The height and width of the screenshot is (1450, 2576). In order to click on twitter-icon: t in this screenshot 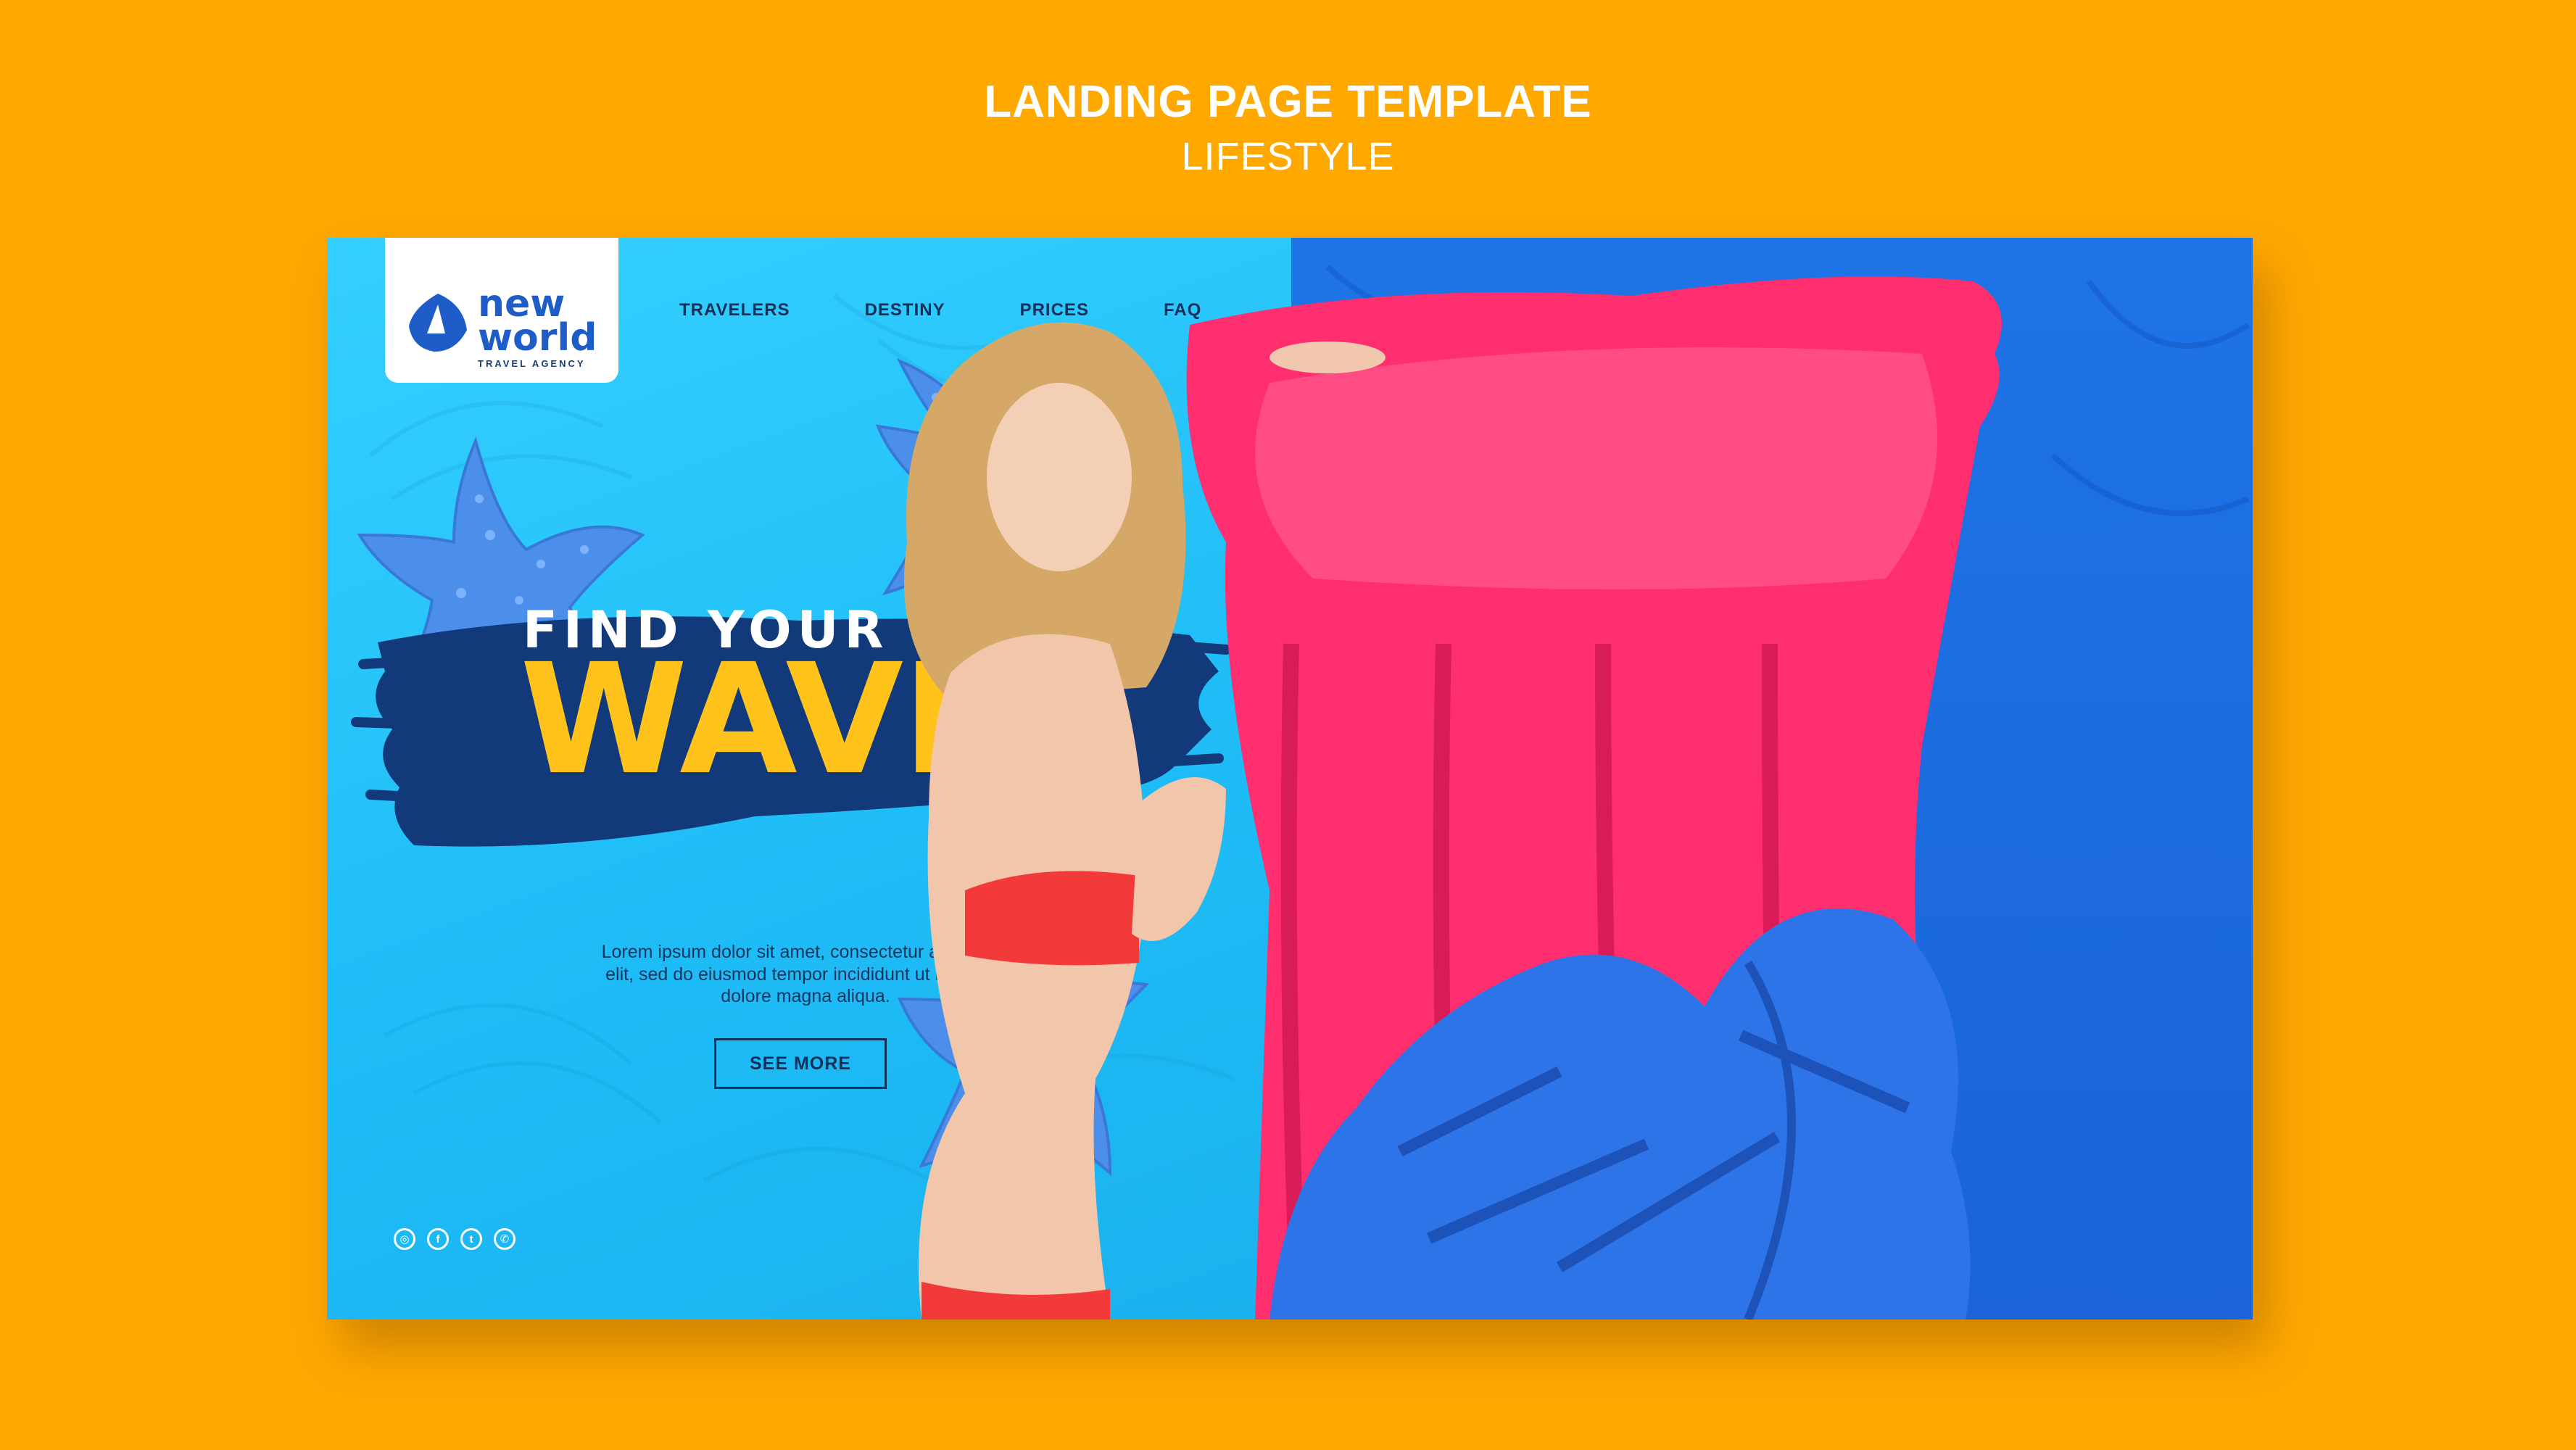, I will do `click(471, 1239)`.